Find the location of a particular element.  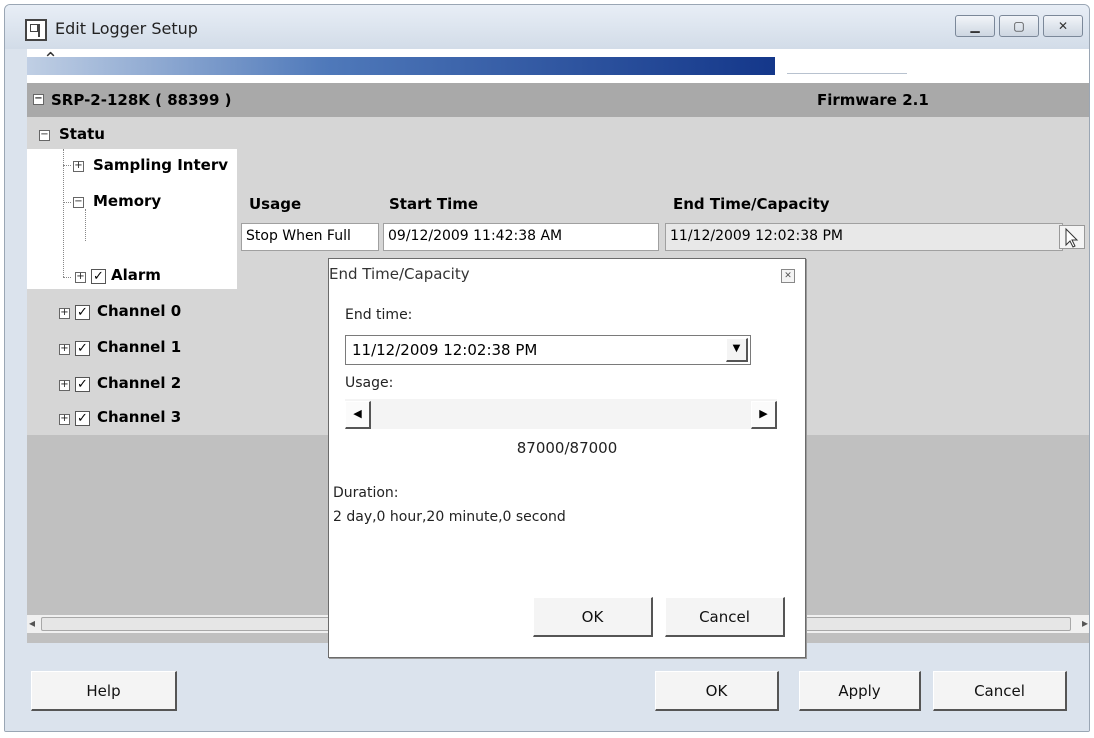

end-time-combo-value: 11/12/2009 12:02:38 PM is located at coordinates (445, 350).